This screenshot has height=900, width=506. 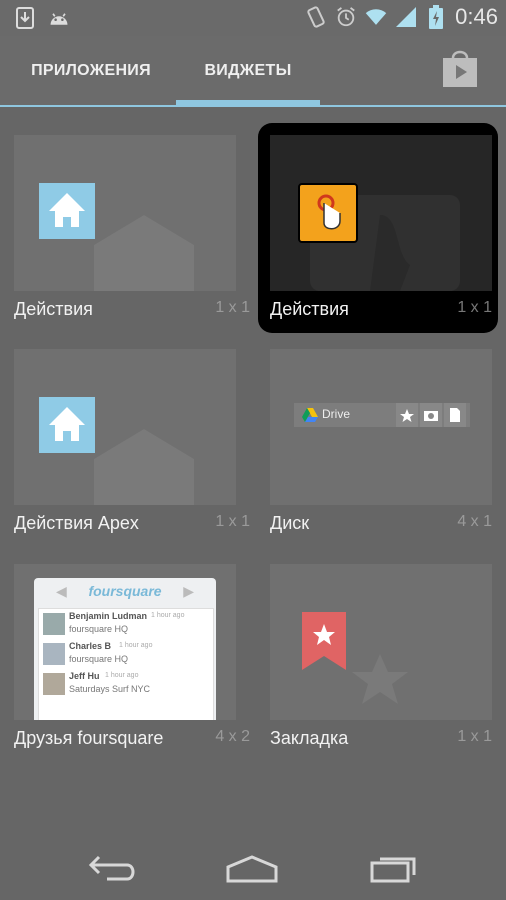 I want to click on tab-widgets: ВИДЖЕТЫ, so click(x=248, y=71).